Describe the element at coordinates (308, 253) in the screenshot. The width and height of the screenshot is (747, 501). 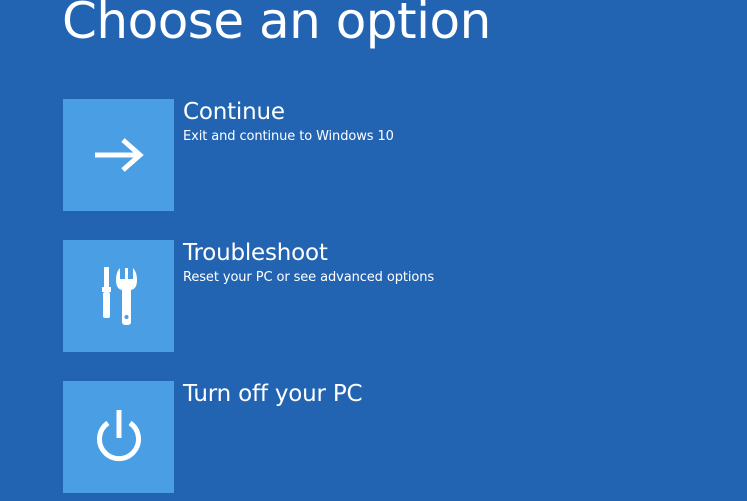
I see `troubleshoot-title: Troubleshoot` at that location.